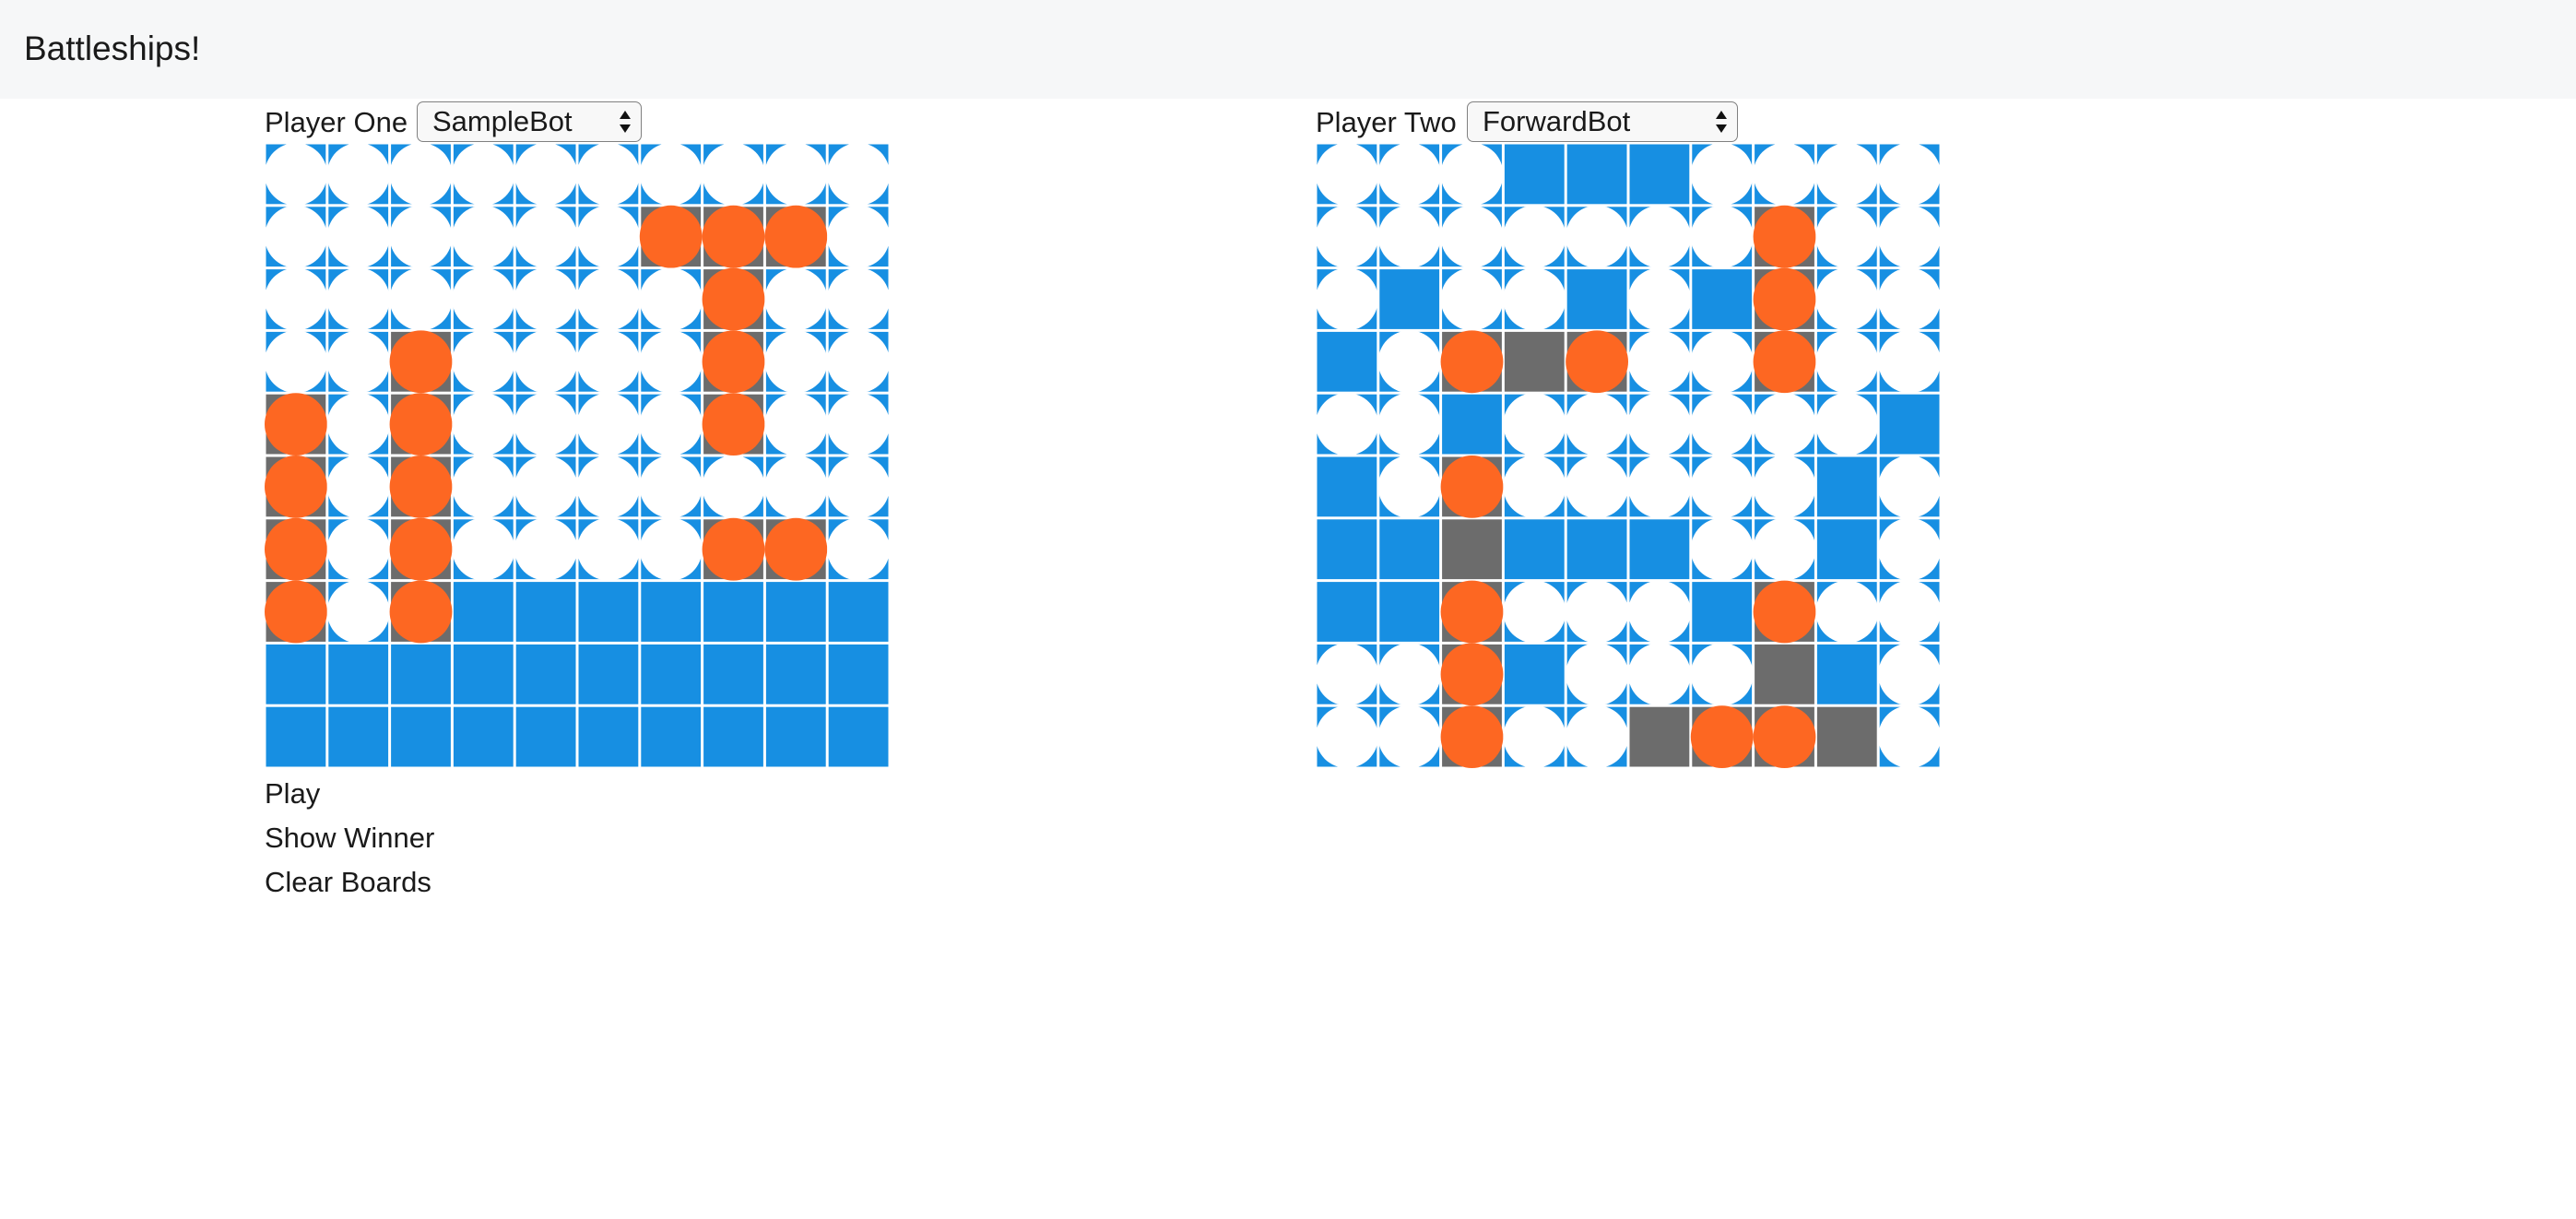  I want to click on player-one-board, so click(577, 456).